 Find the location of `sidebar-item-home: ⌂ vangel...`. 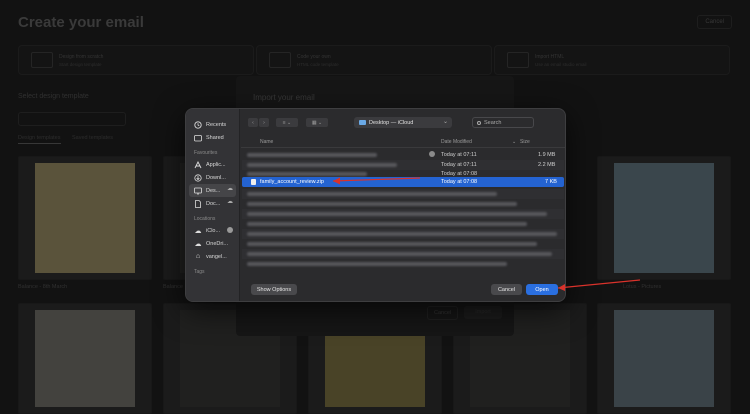

sidebar-item-home: ⌂ vangel... is located at coordinates (212, 256).